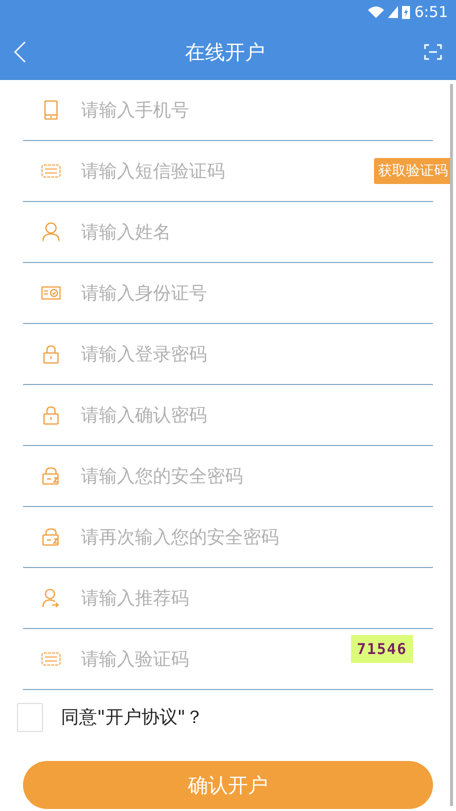 This screenshot has width=456, height=811. What do you see at coordinates (413, 171) in the screenshot?
I see `get-code-button: 获取验证码` at bounding box center [413, 171].